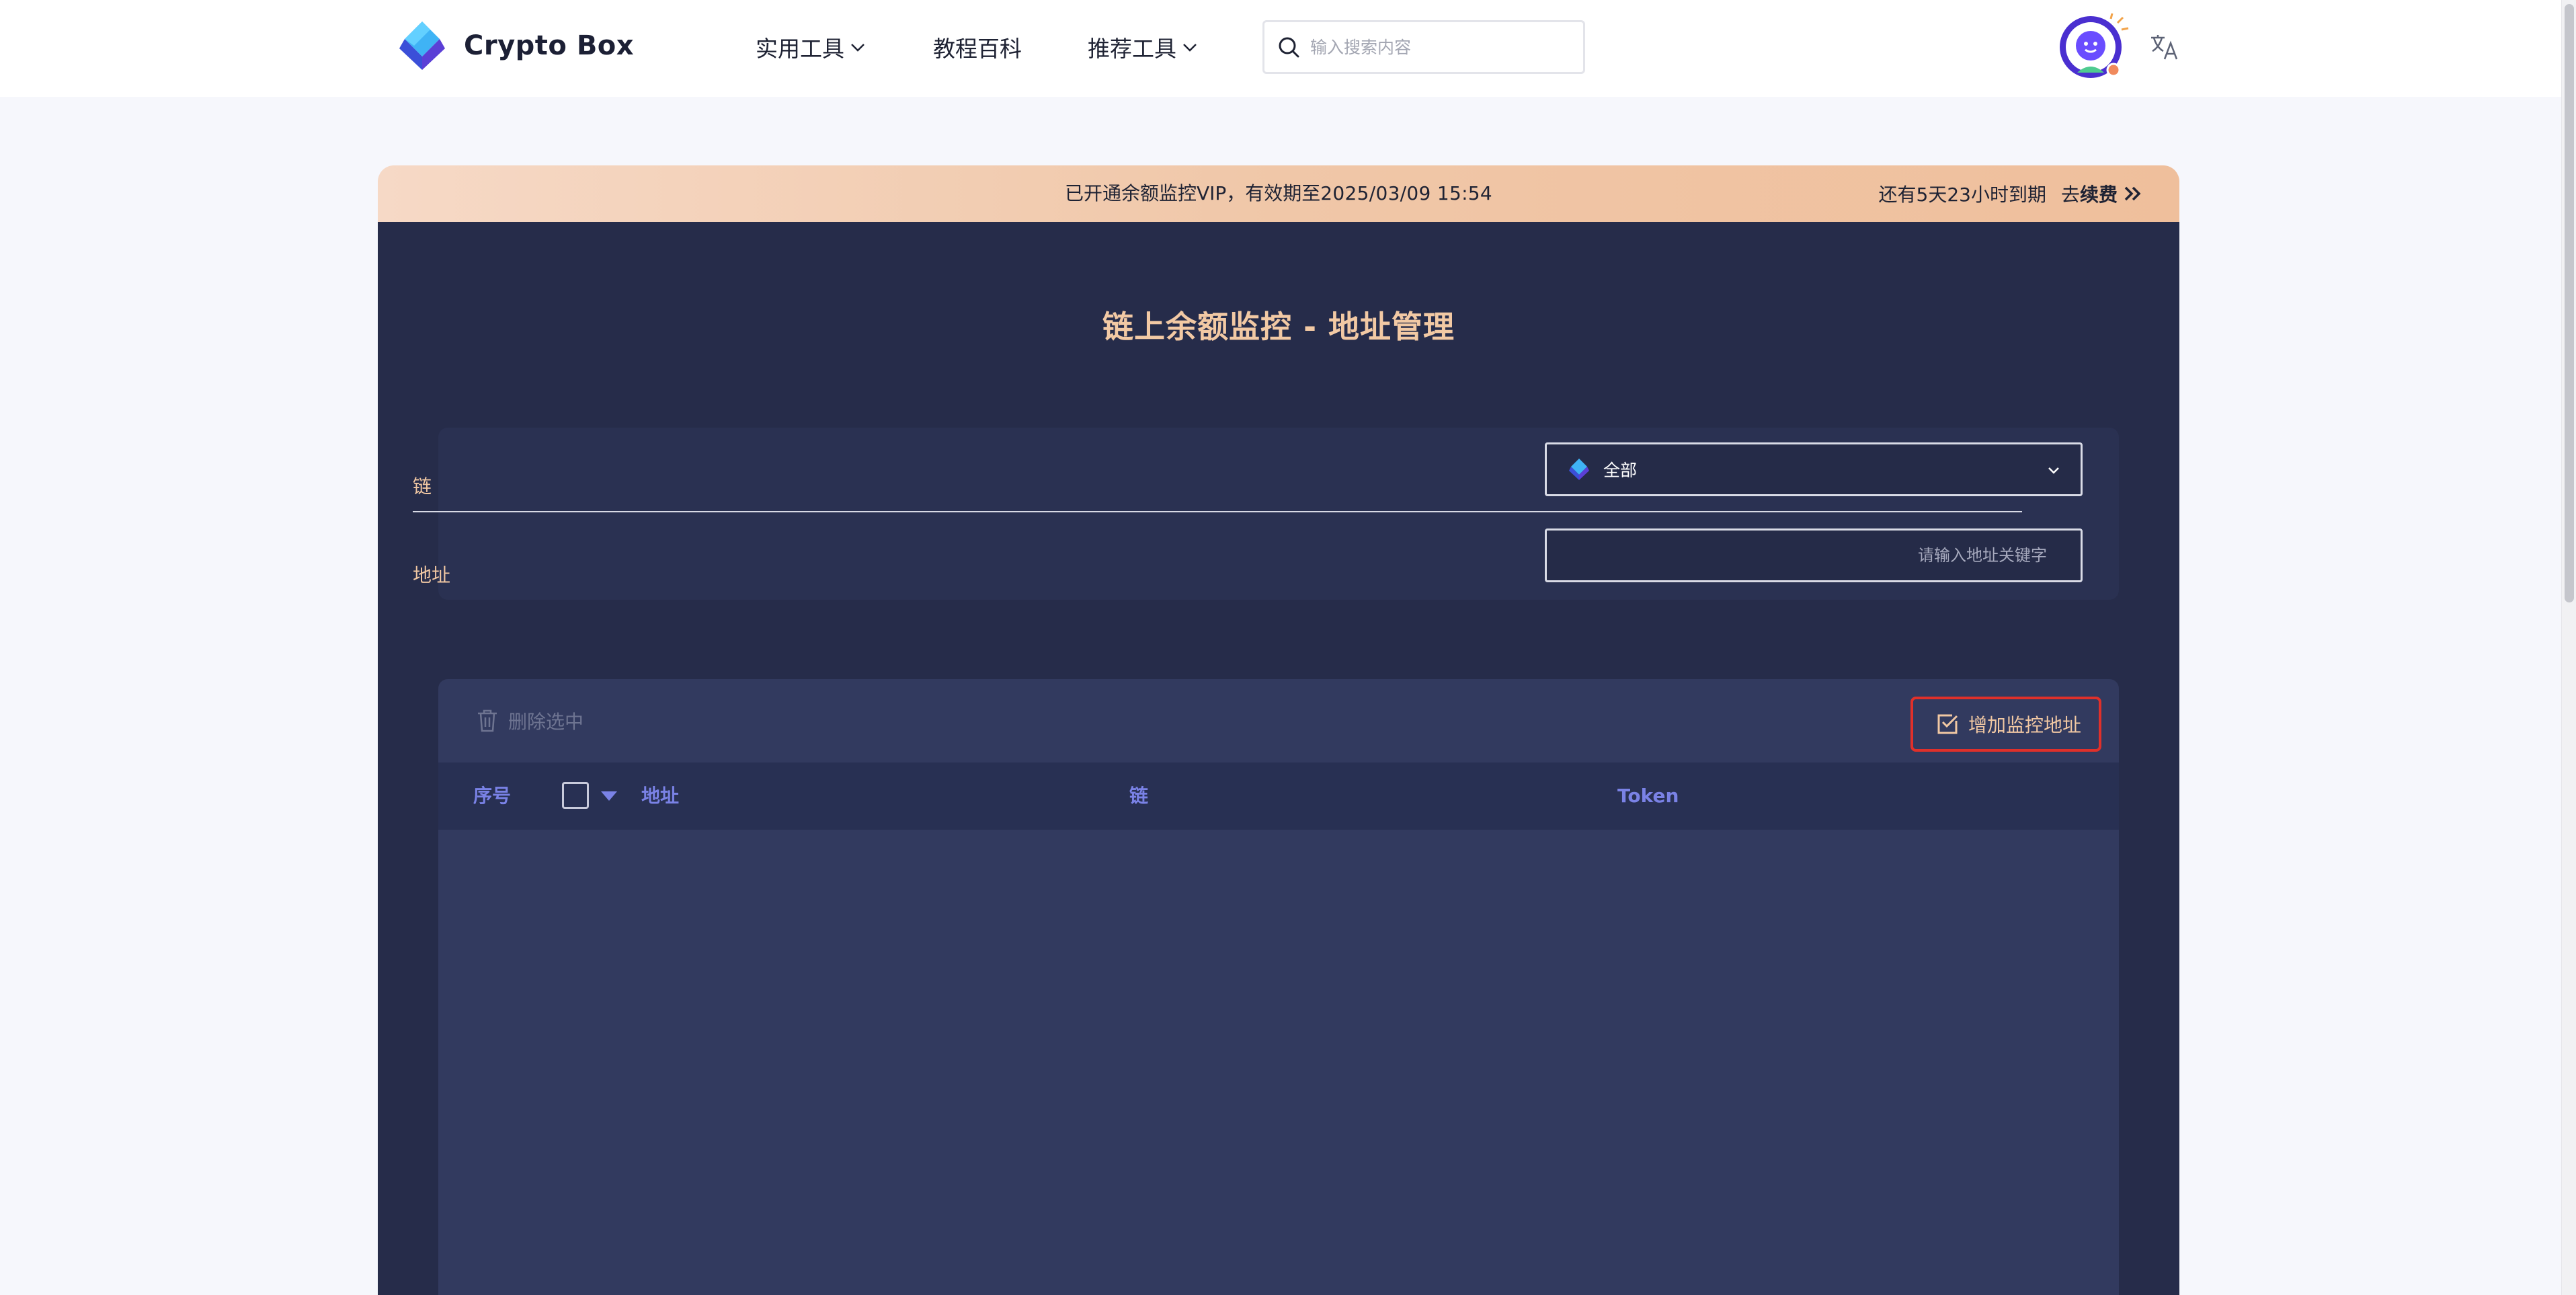 The width and height of the screenshot is (2576, 1295). Describe the element at coordinates (1278, 327) in the screenshot. I see `page-title: 链上余额监控 - 地址管理` at that location.